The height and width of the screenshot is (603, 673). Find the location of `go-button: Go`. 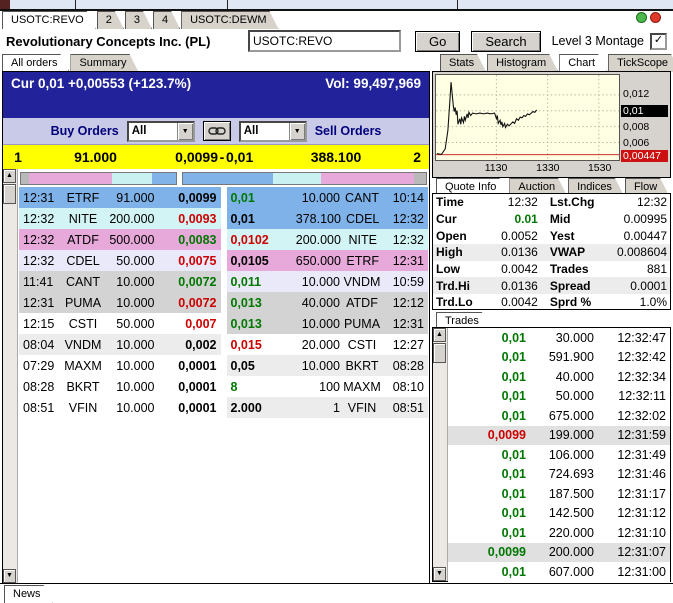

go-button: Go is located at coordinates (438, 41).